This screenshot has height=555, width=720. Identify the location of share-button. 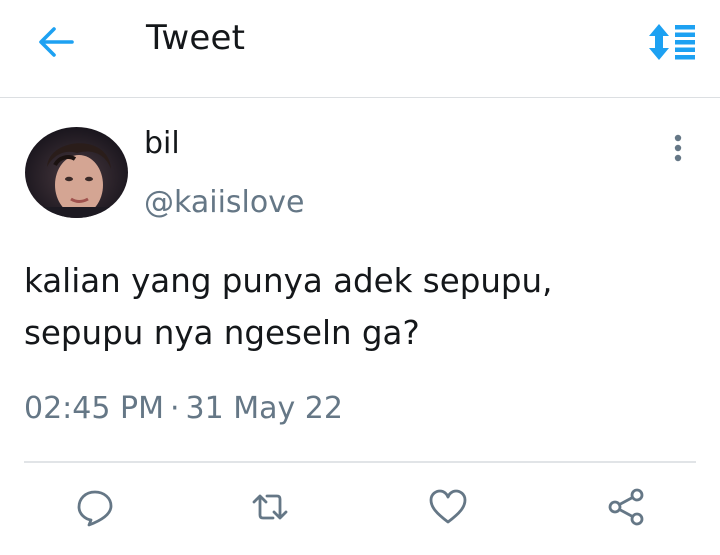
(626, 507).